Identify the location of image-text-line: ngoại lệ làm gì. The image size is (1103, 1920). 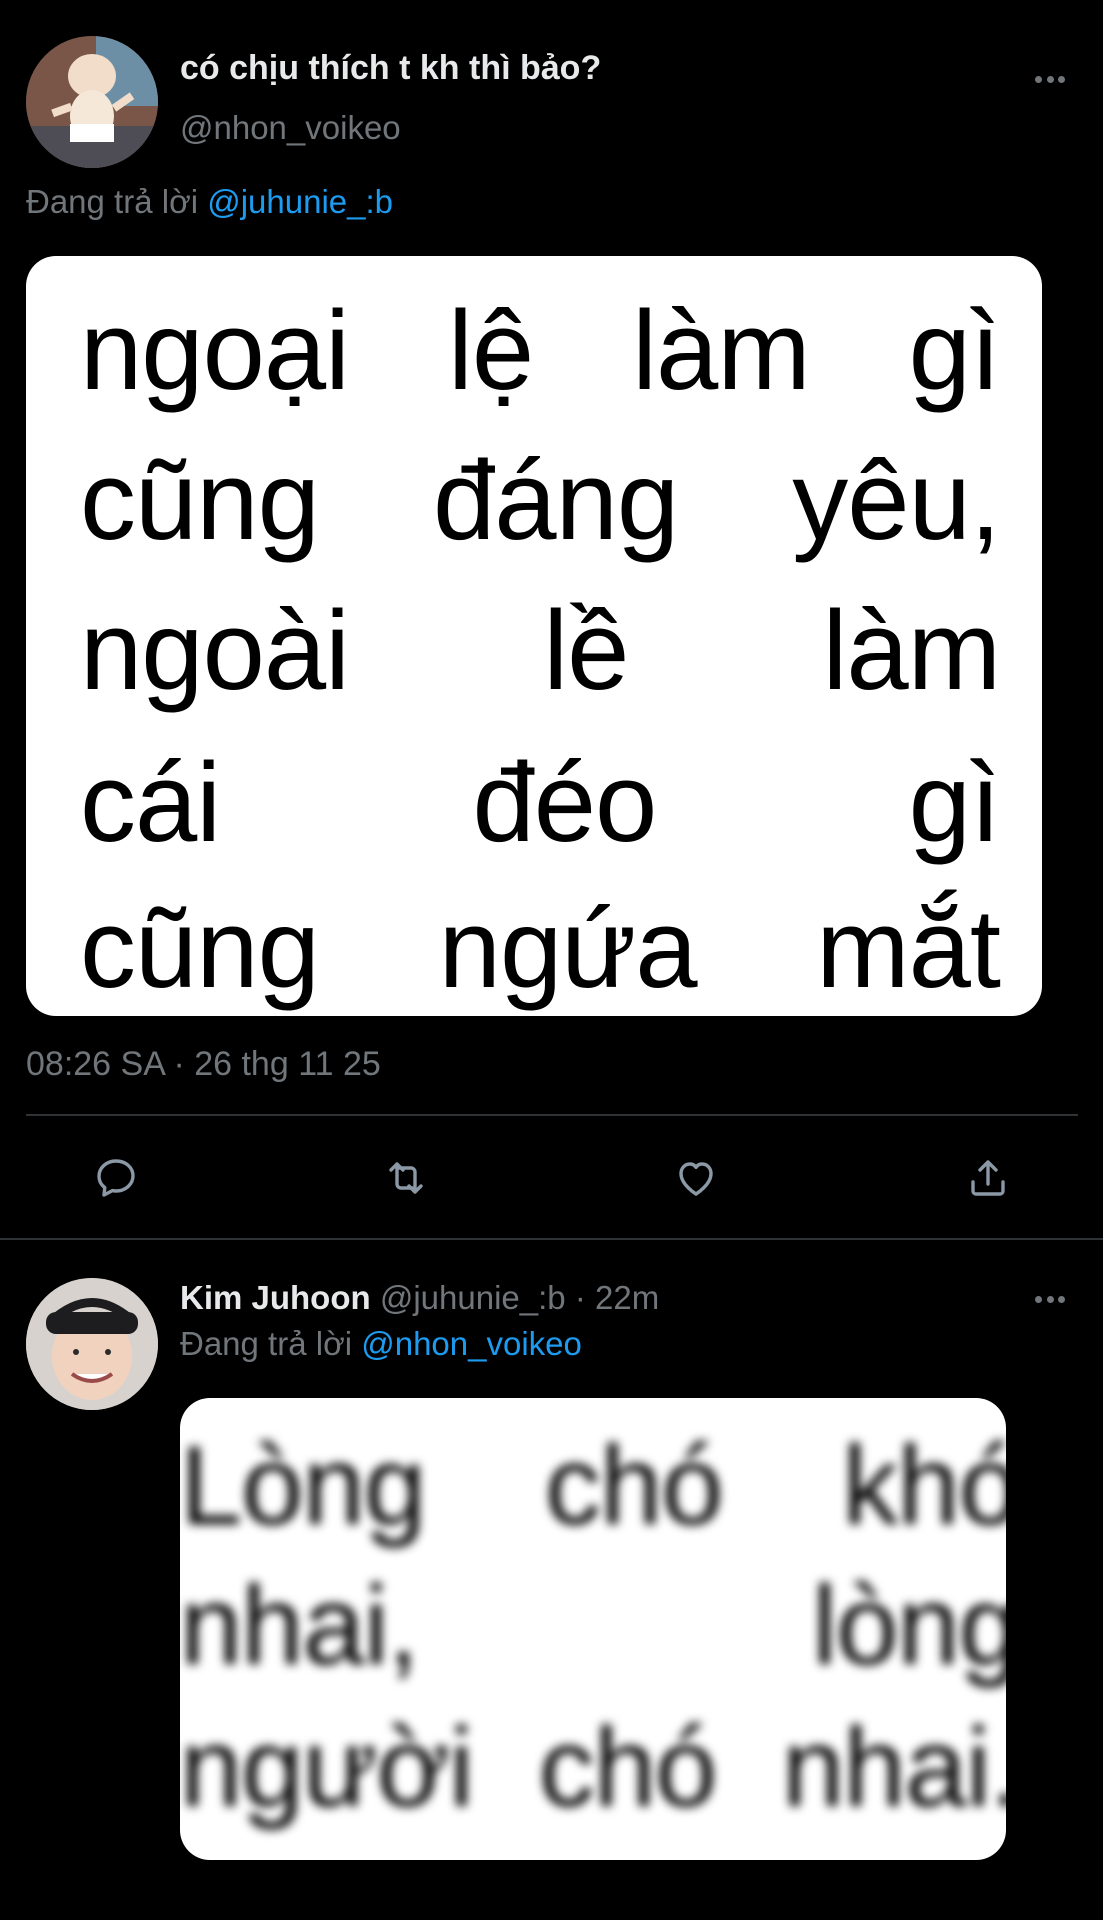
(540, 350).